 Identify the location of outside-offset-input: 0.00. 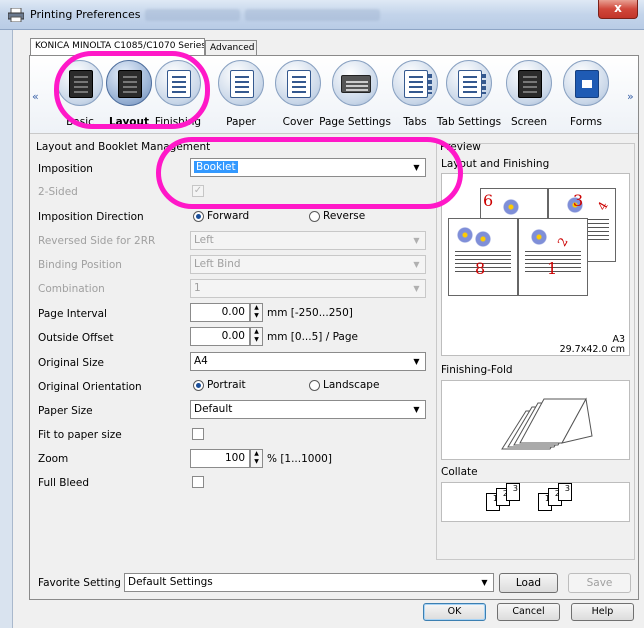
(220, 336).